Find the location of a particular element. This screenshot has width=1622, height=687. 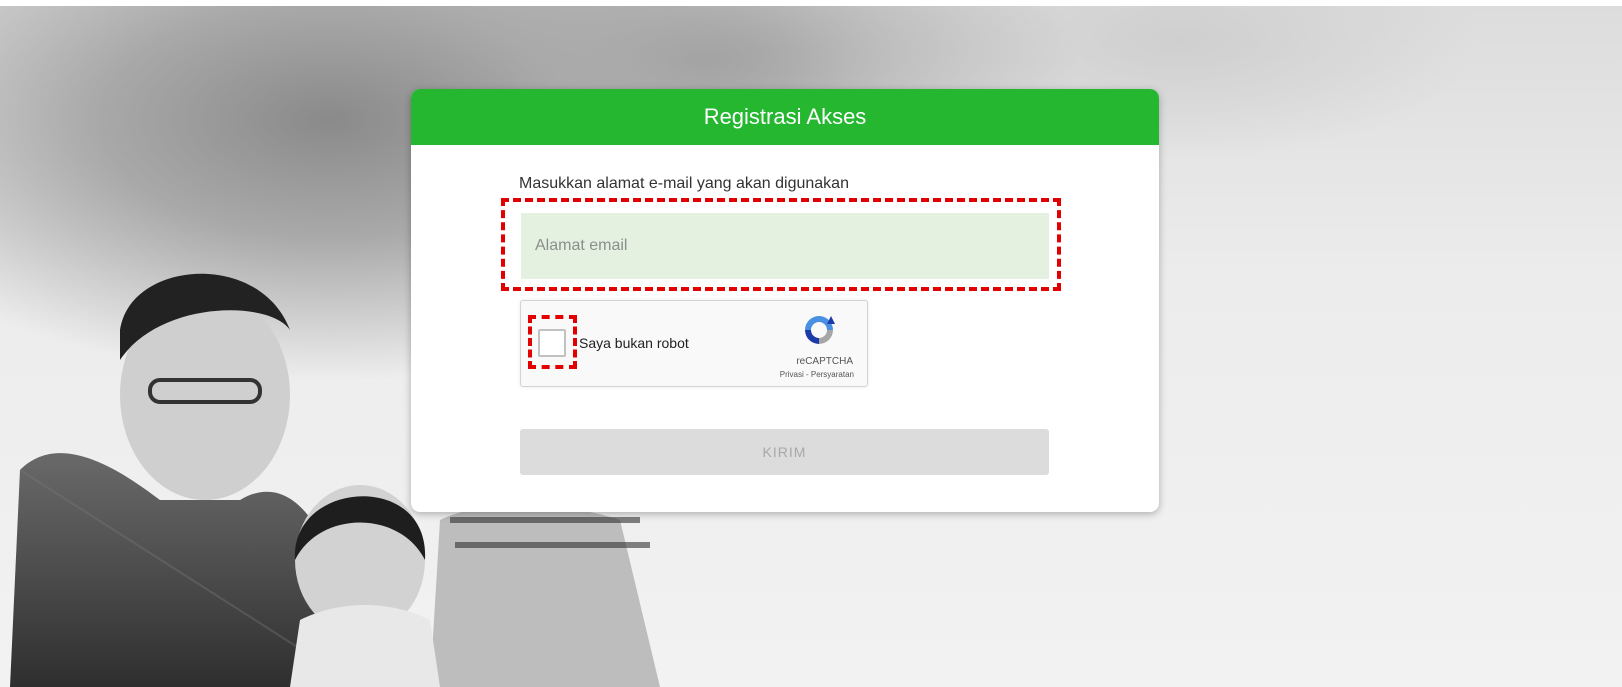

submit-button: KIRIM is located at coordinates (784, 452).